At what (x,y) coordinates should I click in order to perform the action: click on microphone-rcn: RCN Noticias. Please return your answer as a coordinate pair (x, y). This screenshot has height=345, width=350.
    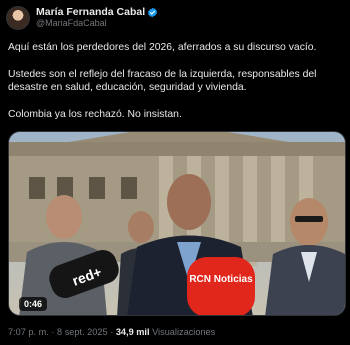
    Looking at the image, I should click on (221, 286).